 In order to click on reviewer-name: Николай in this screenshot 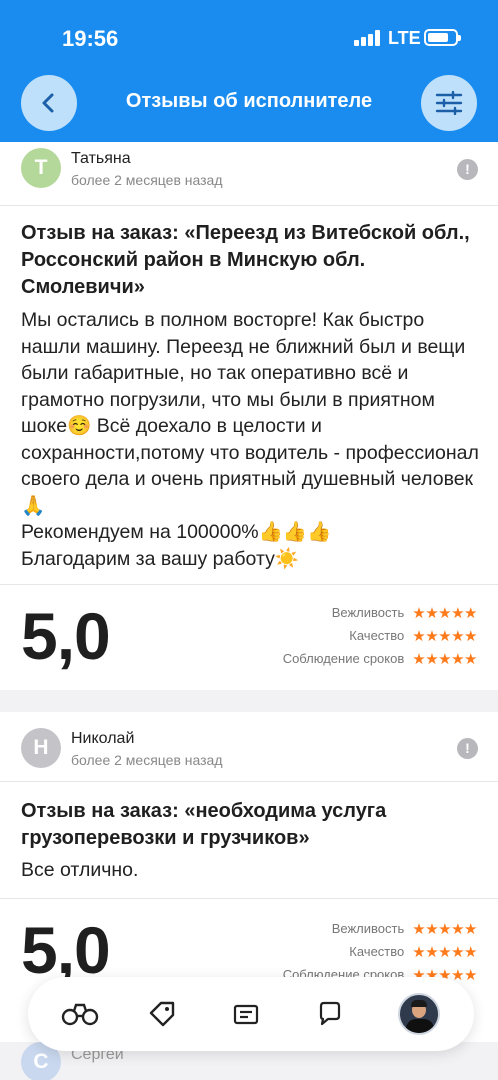, I will do `click(103, 738)`.